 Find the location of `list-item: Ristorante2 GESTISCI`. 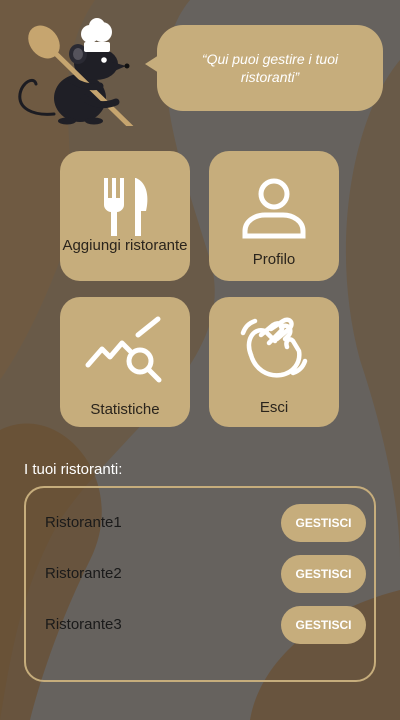

list-item: Ristorante2 GESTISCI is located at coordinates (202, 575).